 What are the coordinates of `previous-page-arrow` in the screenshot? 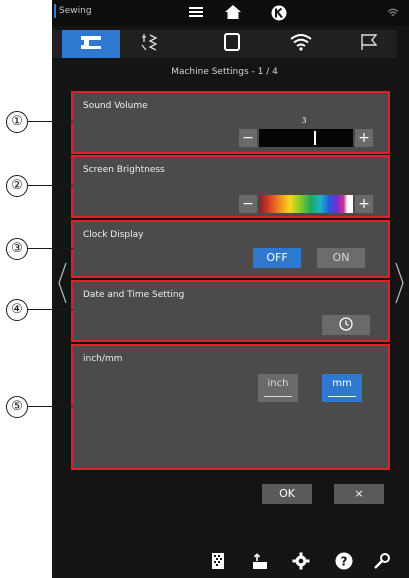 It's located at (62, 283).